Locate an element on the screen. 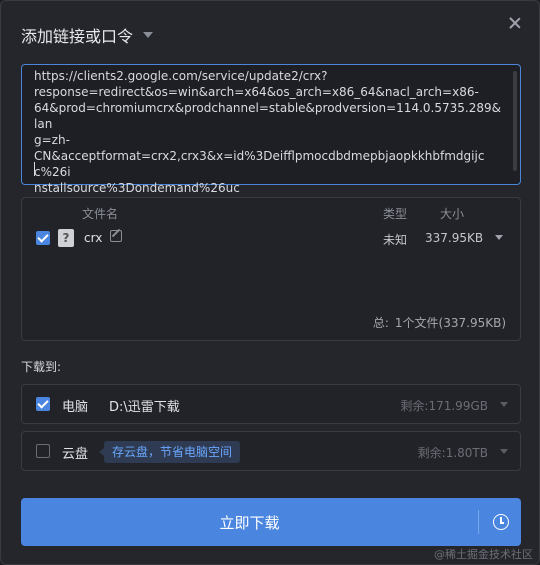 Image resolution: width=540 pixels, height=565 pixels. file-name: crx is located at coordinates (93, 238).